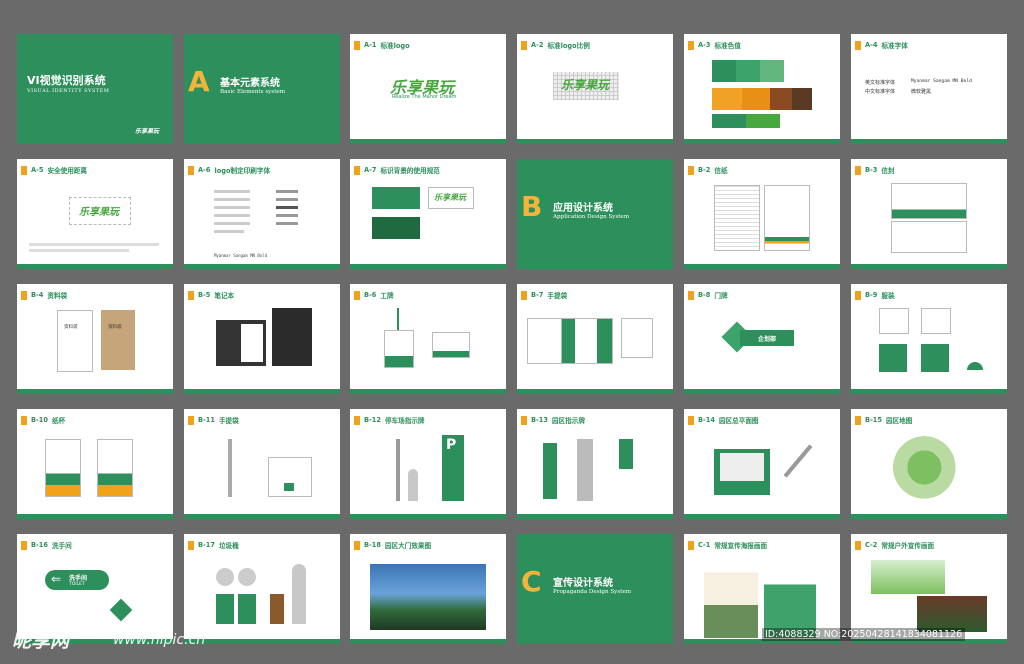 This screenshot has width=1024, height=664. I want to click on section-a-card: A 基本元素系统 Basic Elements system, so click(262, 89).